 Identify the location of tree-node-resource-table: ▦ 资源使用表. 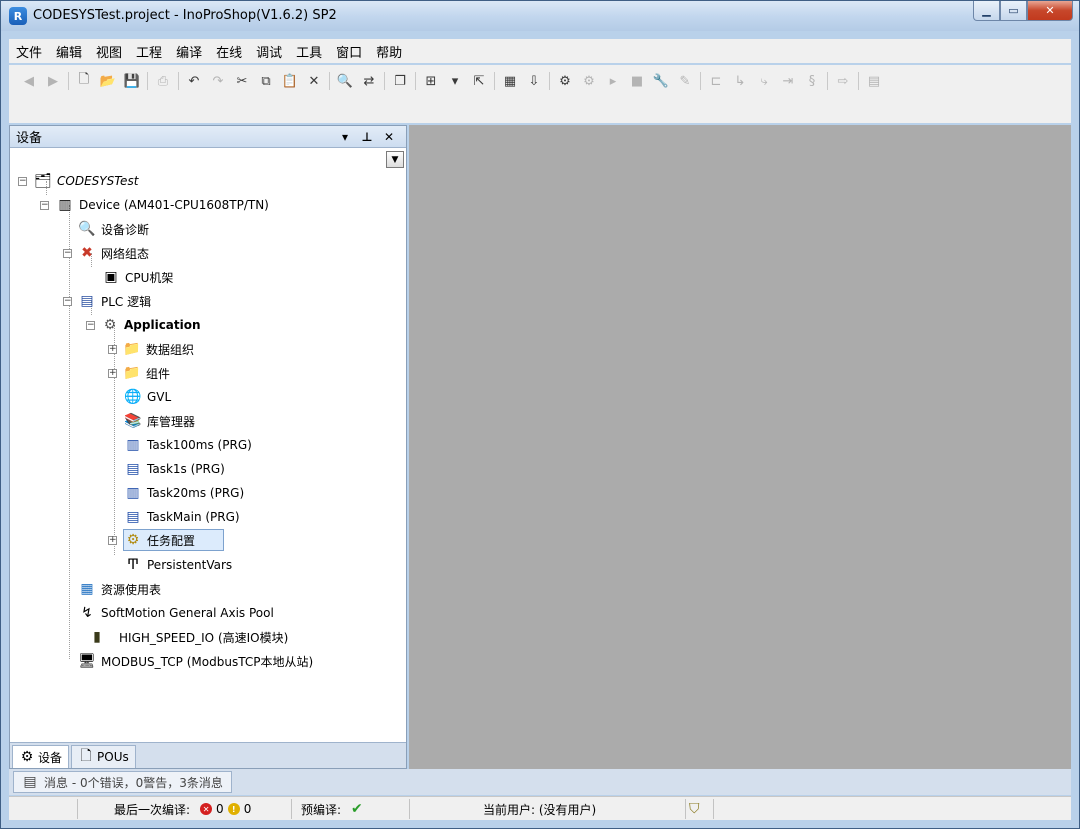
(119, 589).